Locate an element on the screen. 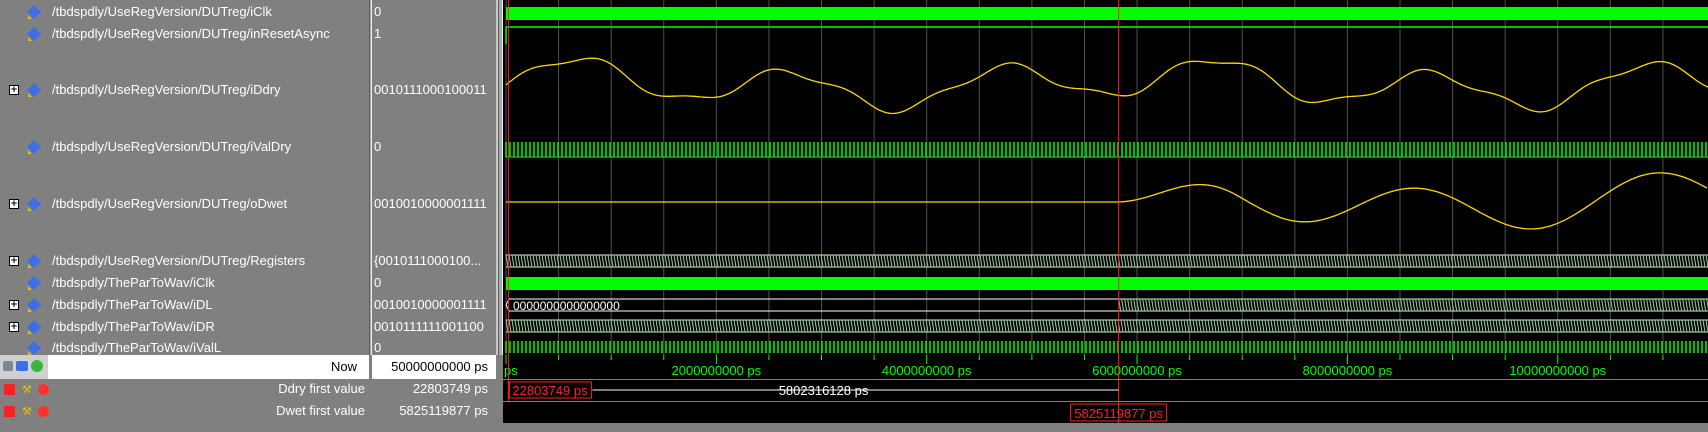 Image resolution: width=1708 pixels, height=432 pixels. cursor-track-1-canvas: 22803749 ps 5802316128 ps is located at coordinates (813, 390).